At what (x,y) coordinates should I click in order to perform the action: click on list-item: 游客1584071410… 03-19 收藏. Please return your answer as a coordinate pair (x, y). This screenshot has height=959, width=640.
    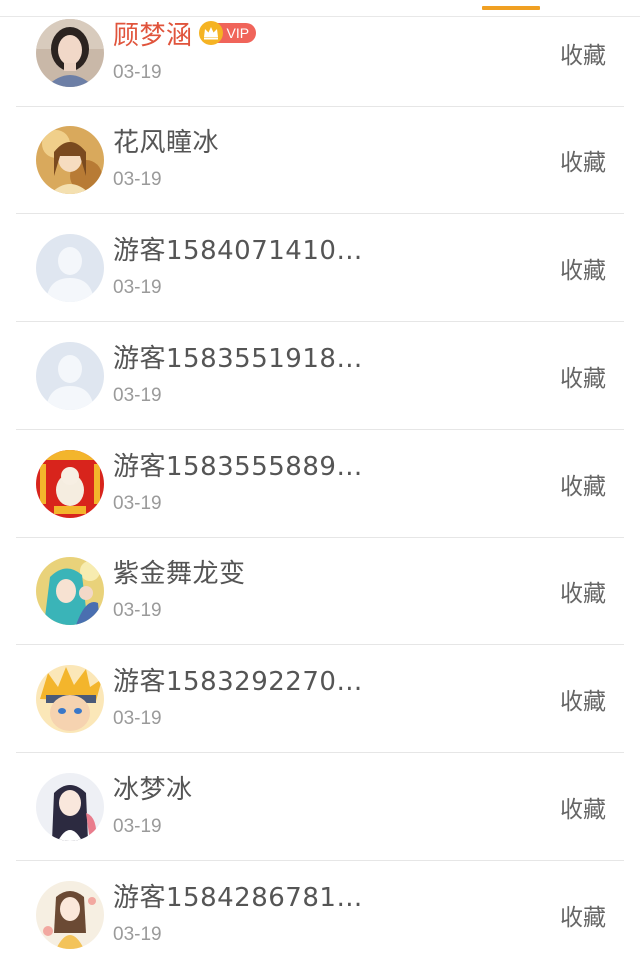
    Looking at the image, I should click on (320, 268).